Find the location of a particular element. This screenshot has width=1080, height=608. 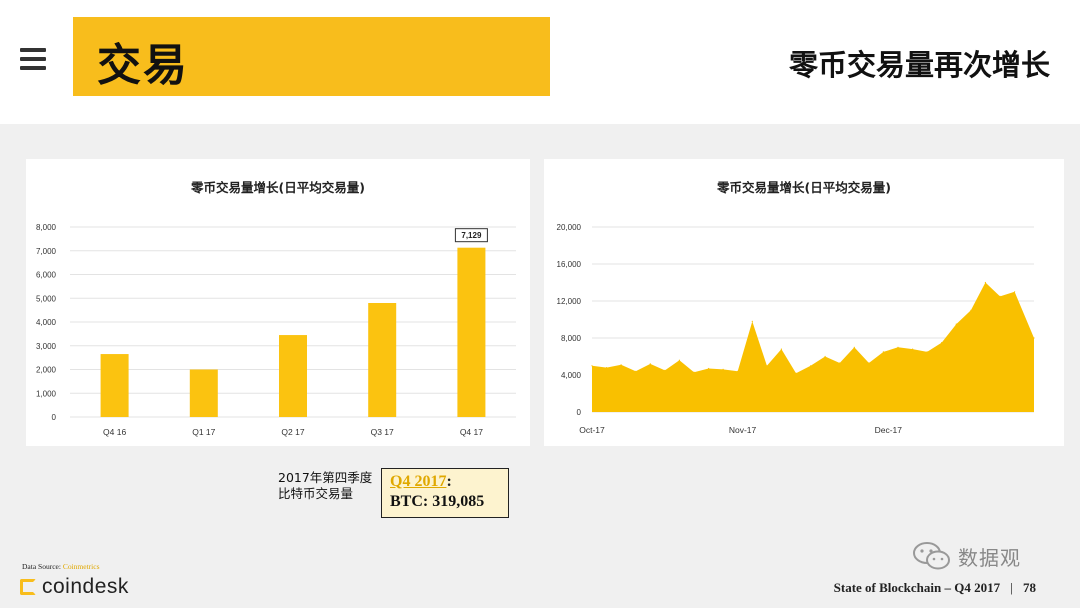

btc-volume-box: Q4 2017: BTC: 319,085 is located at coordinates (445, 493).